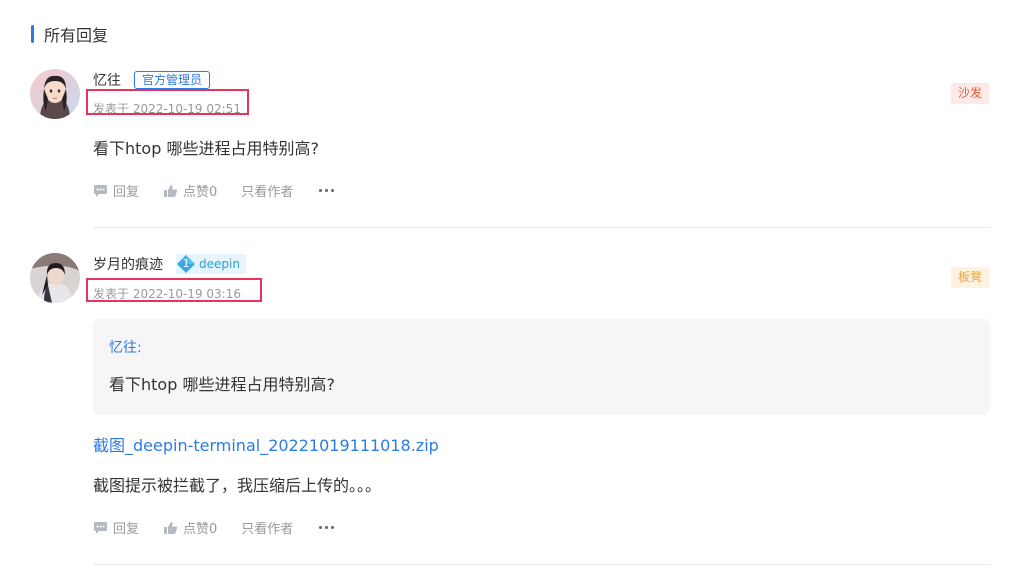 Image resolution: width=1017 pixels, height=583 pixels. I want to click on section-title: 所有回复, so click(76, 35).